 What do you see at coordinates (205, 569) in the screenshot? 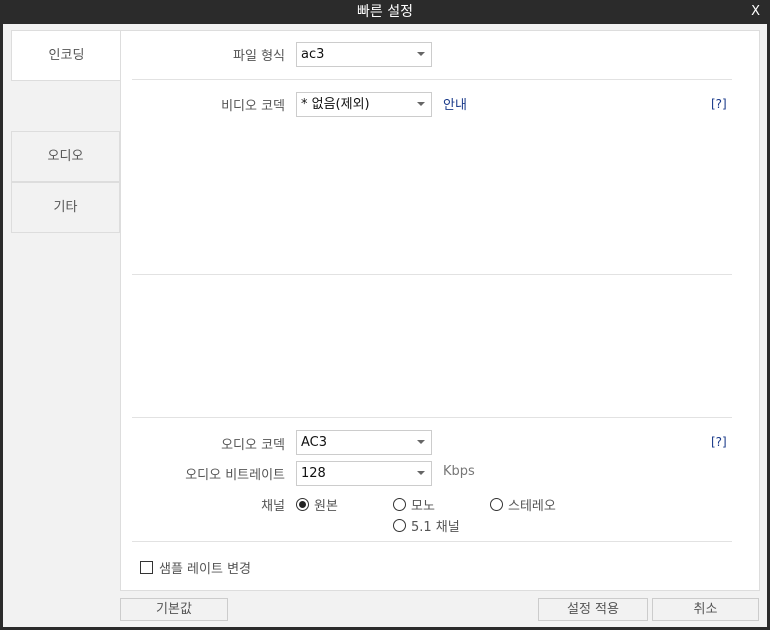
I see `checkbox-label: 샘플 레이트 변경` at bounding box center [205, 569].